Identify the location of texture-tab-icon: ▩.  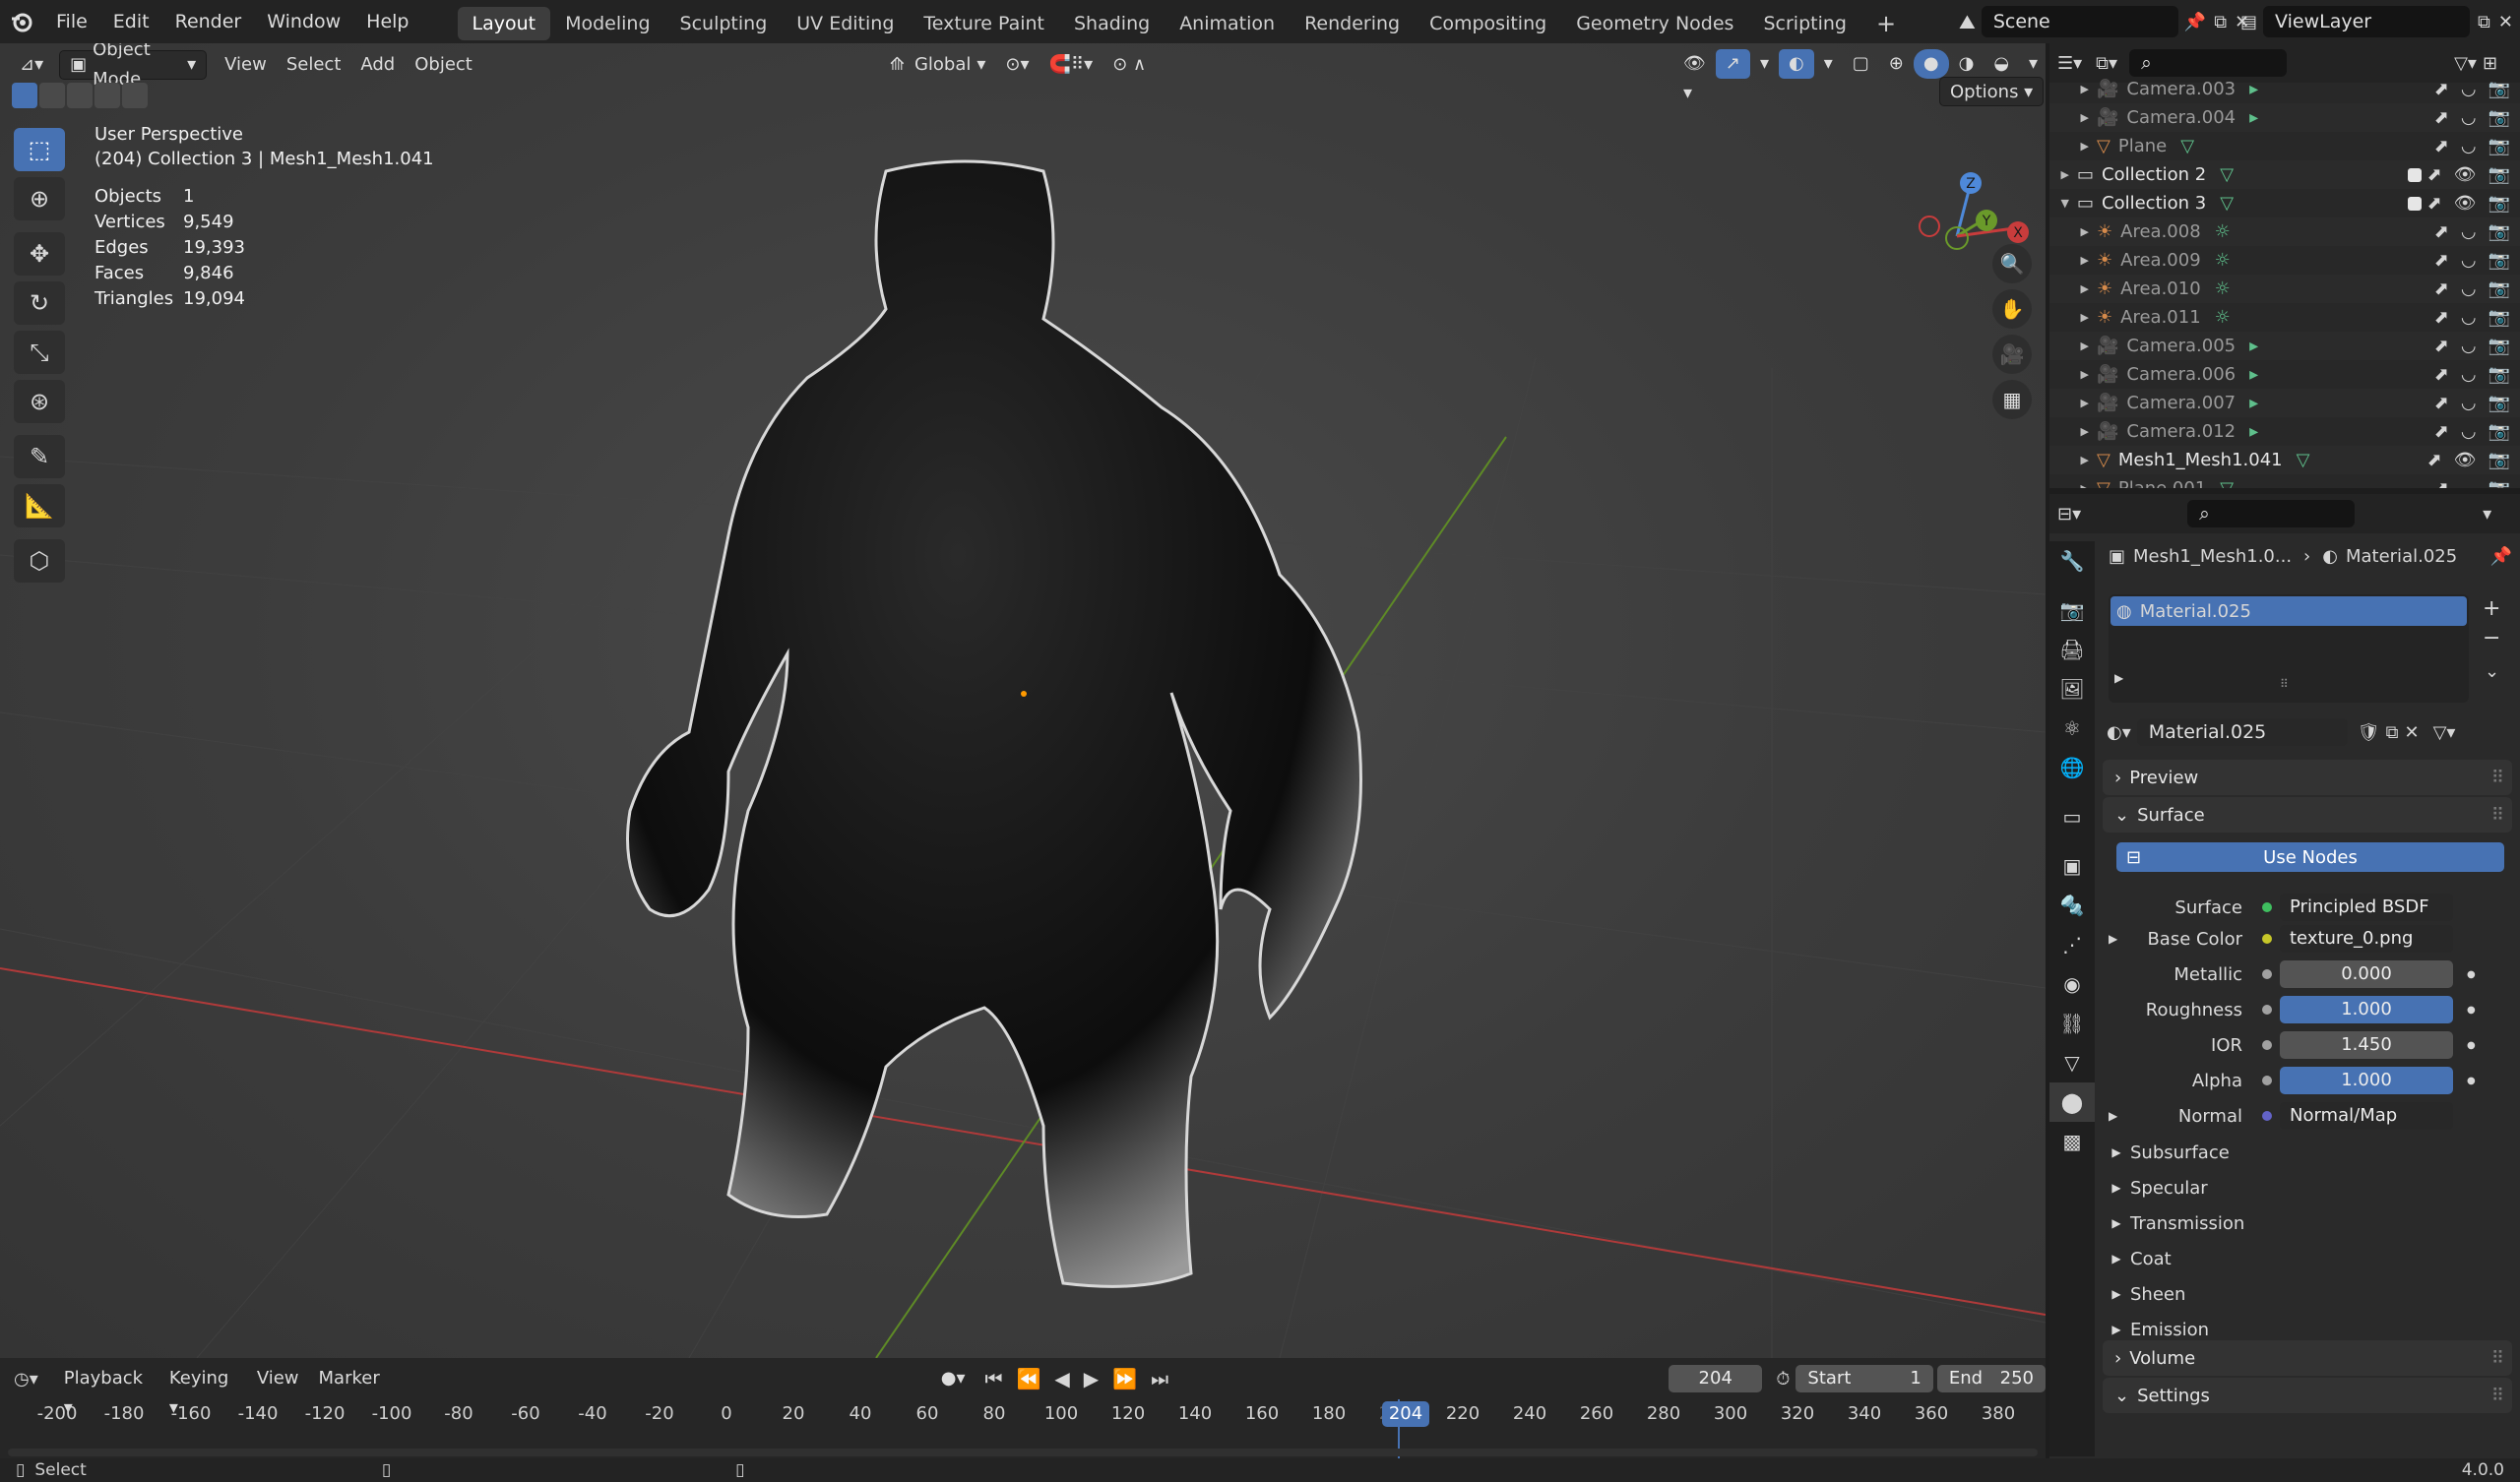
(2072, 1141).